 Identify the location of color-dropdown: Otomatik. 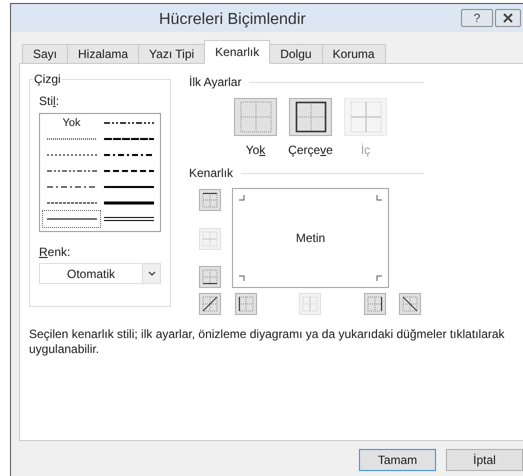
(100, 273).